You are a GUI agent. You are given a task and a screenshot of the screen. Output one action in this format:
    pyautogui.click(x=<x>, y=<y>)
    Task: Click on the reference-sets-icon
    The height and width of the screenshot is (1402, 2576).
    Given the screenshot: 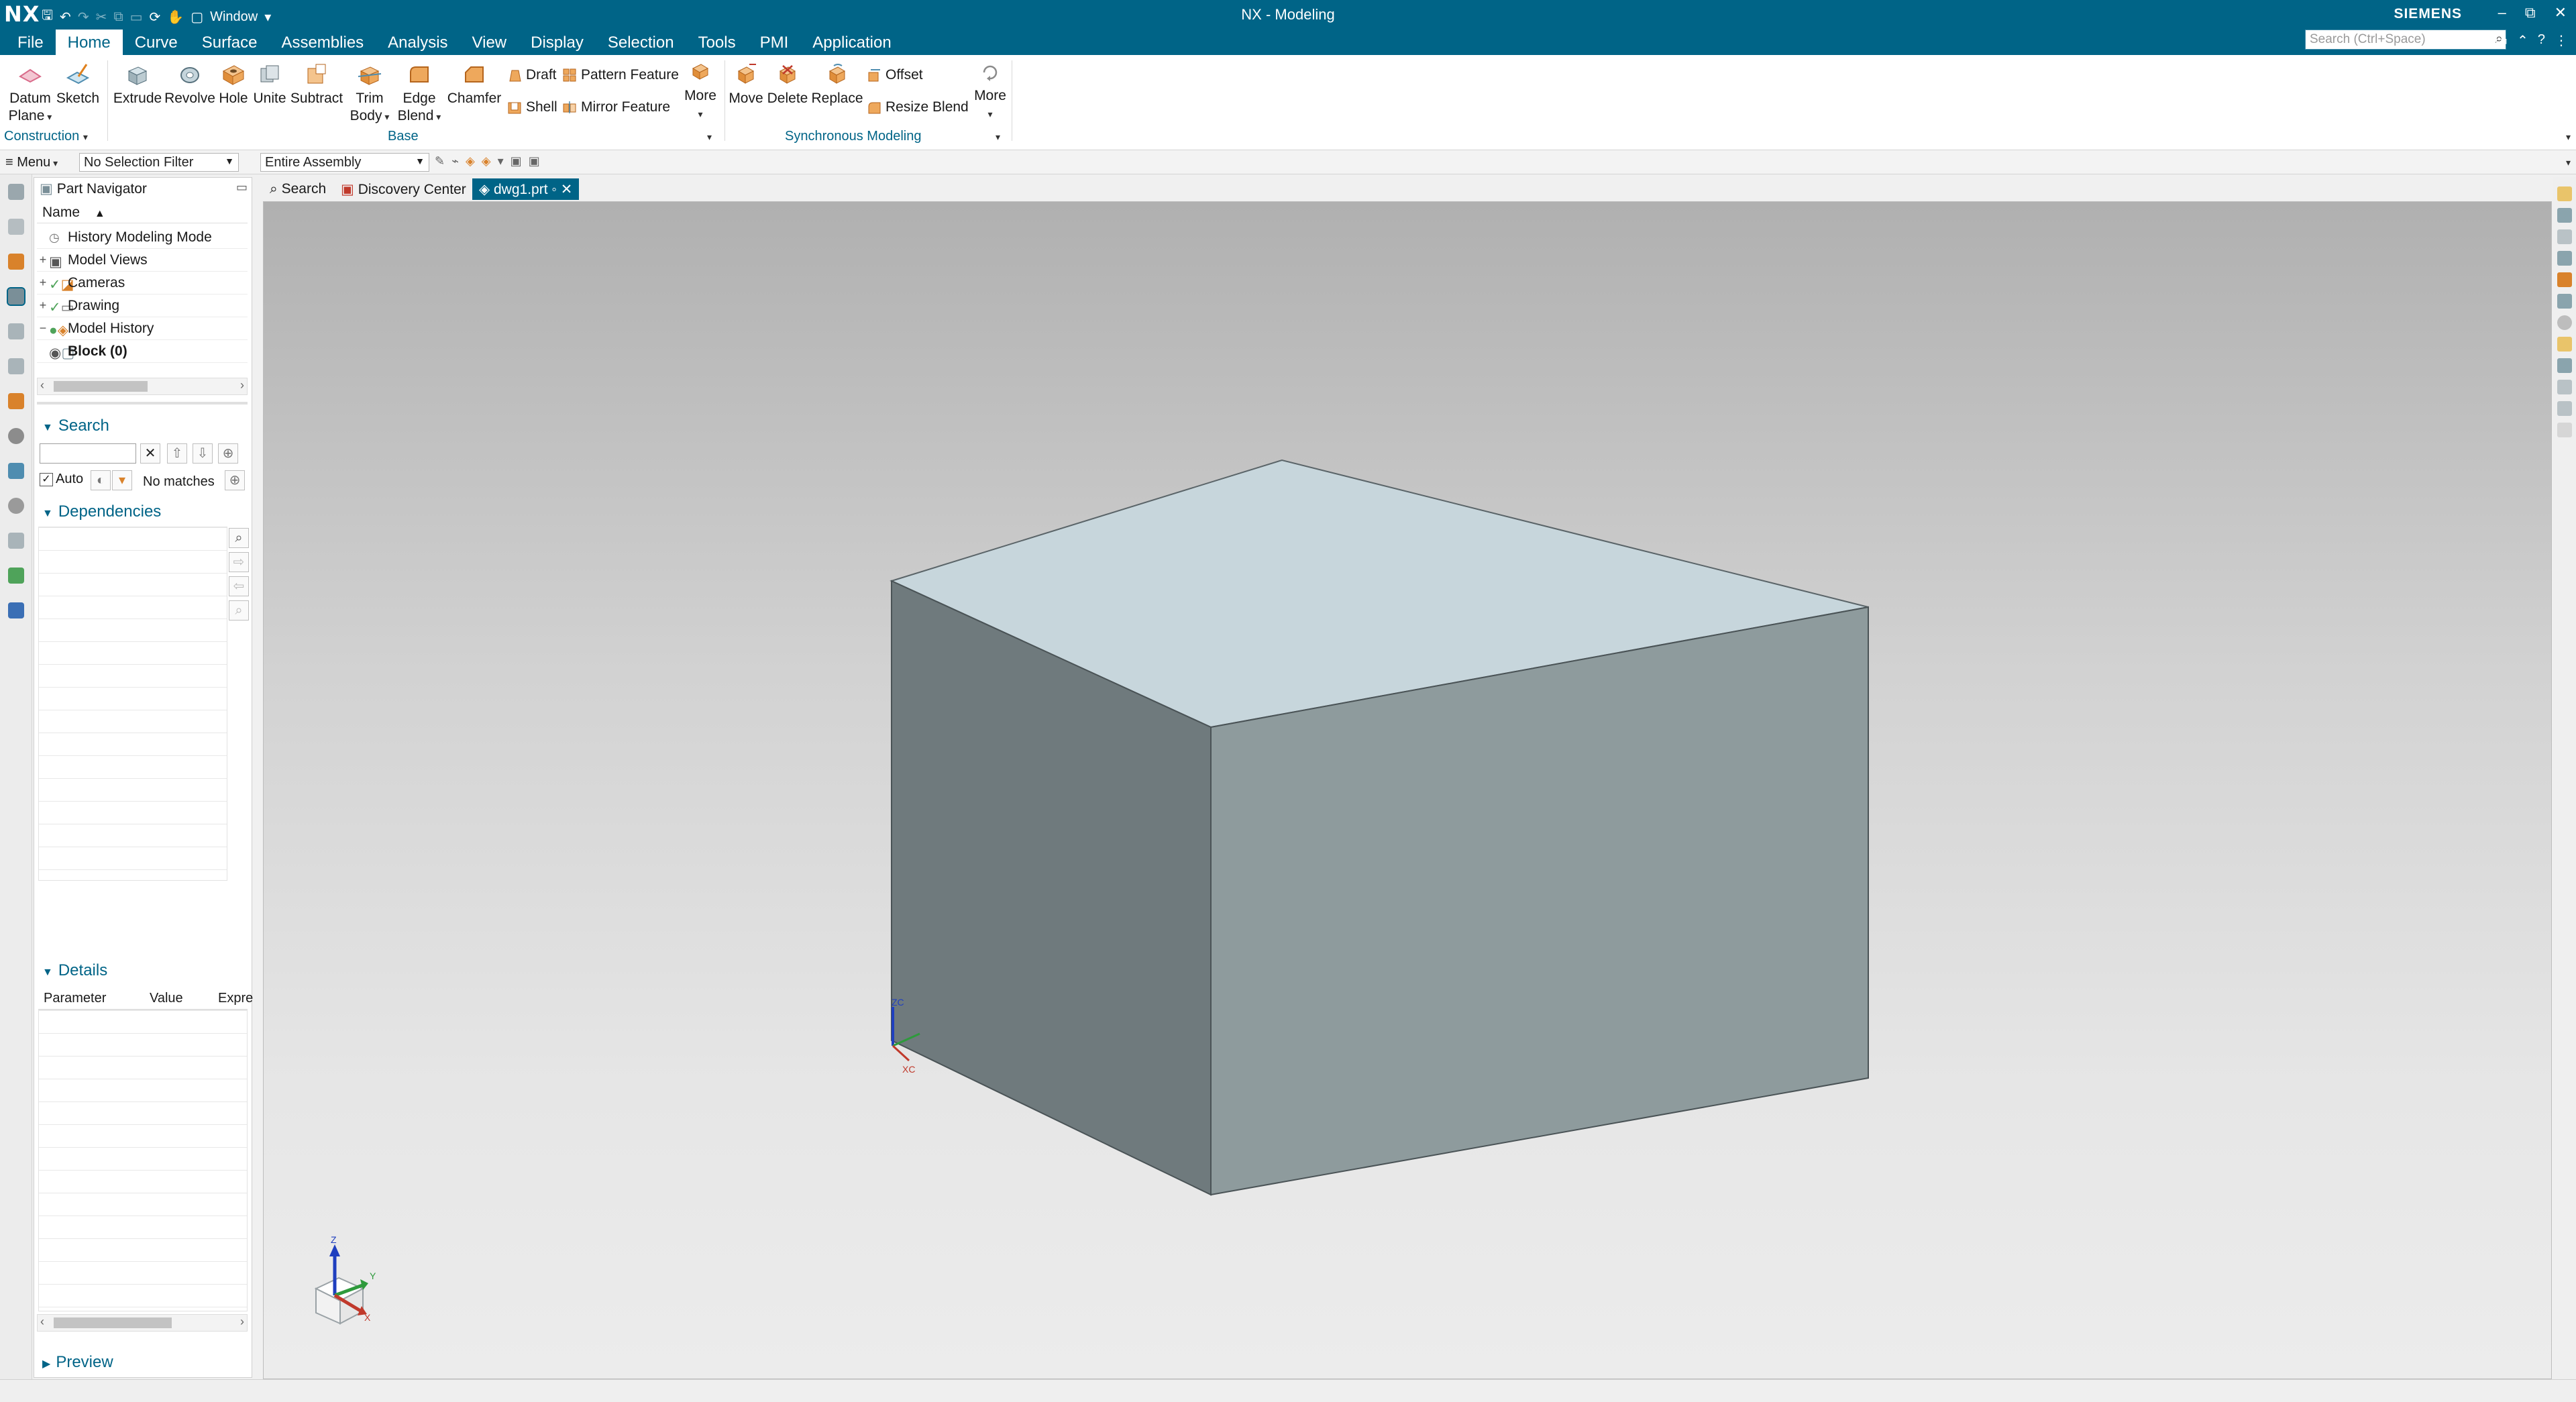 What is the action you would take?
    pyautogui.click(x=2564, y=408)
    